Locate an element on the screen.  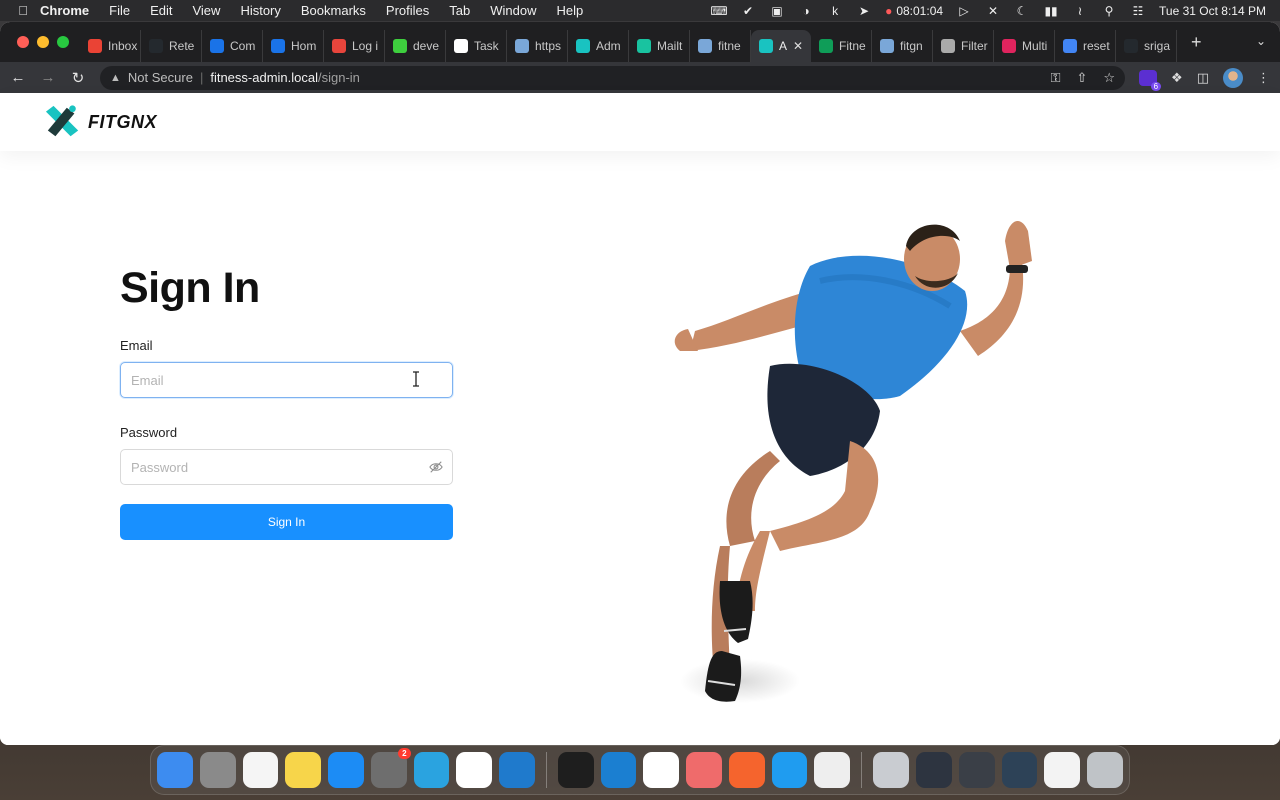
tab: fitne is located at coordinates (720, 46).